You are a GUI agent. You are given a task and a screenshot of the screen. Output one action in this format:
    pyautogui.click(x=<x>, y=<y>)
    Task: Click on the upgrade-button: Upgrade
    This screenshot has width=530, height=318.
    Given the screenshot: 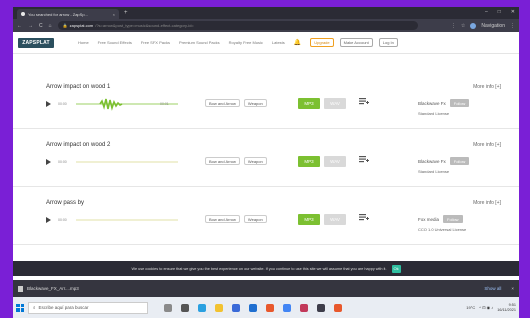 What is the action you would take?
    pyautogui.click(x=322, y=42)
    